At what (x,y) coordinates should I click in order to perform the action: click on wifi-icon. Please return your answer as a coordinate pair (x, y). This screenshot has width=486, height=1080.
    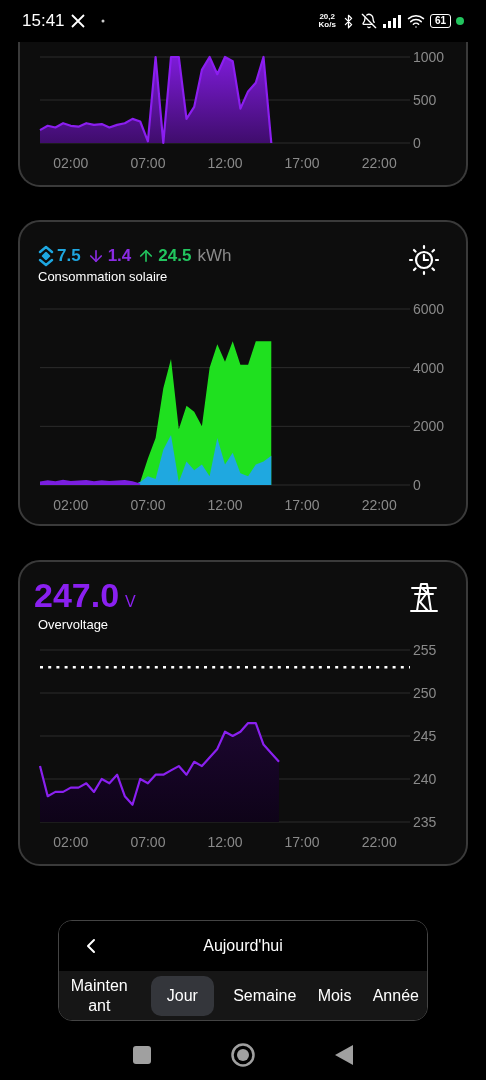
    Looking at the image, I should click on (415, 21).